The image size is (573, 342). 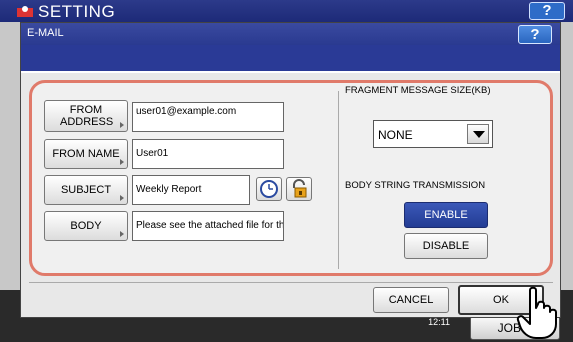 I want to click on app-header: SETTING ?, so click(x=286, y=11).